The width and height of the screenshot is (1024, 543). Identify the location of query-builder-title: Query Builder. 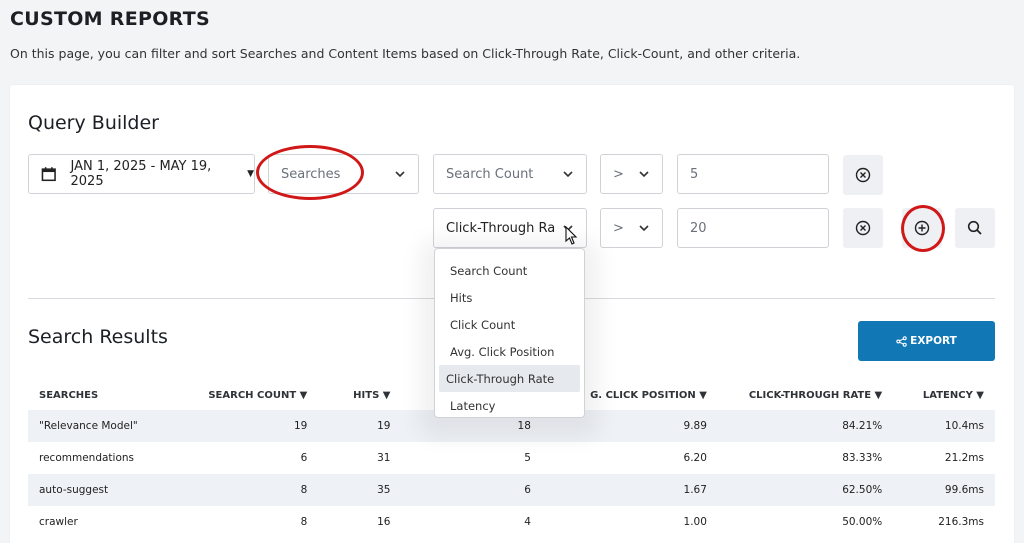
(93, 123).